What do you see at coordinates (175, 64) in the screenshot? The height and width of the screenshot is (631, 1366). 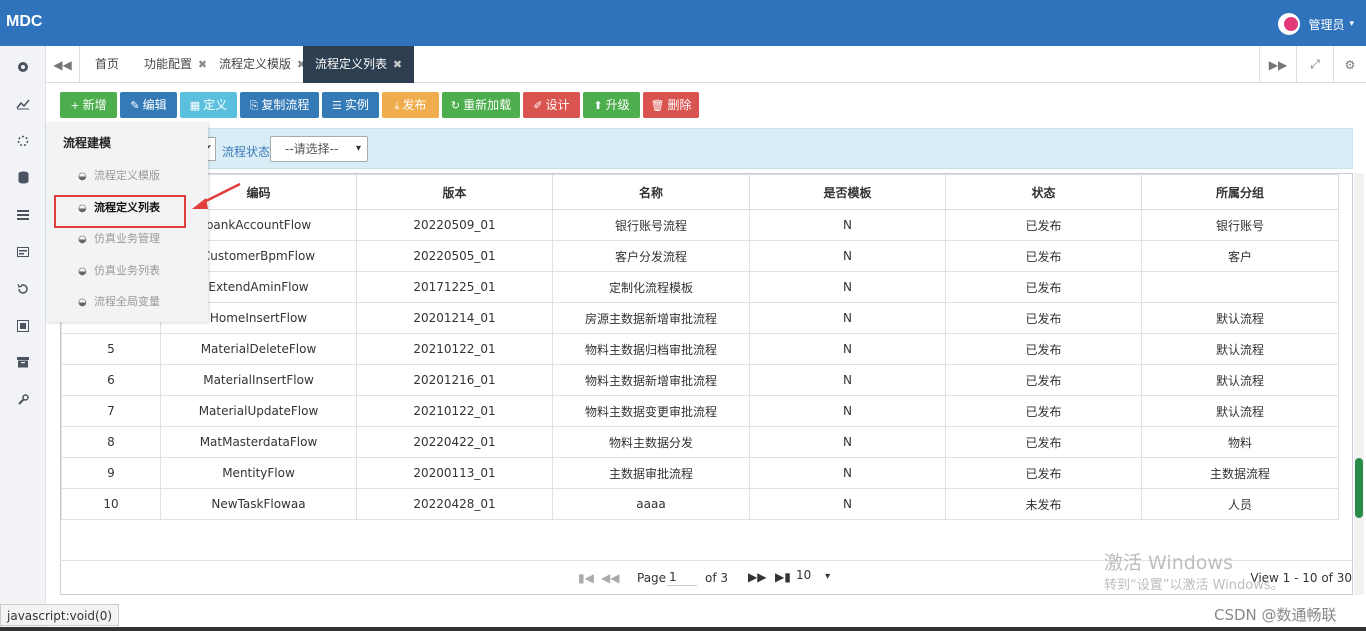 I see `tab-function-config: 功能配置 ✖` at bounding box center [175, 64].